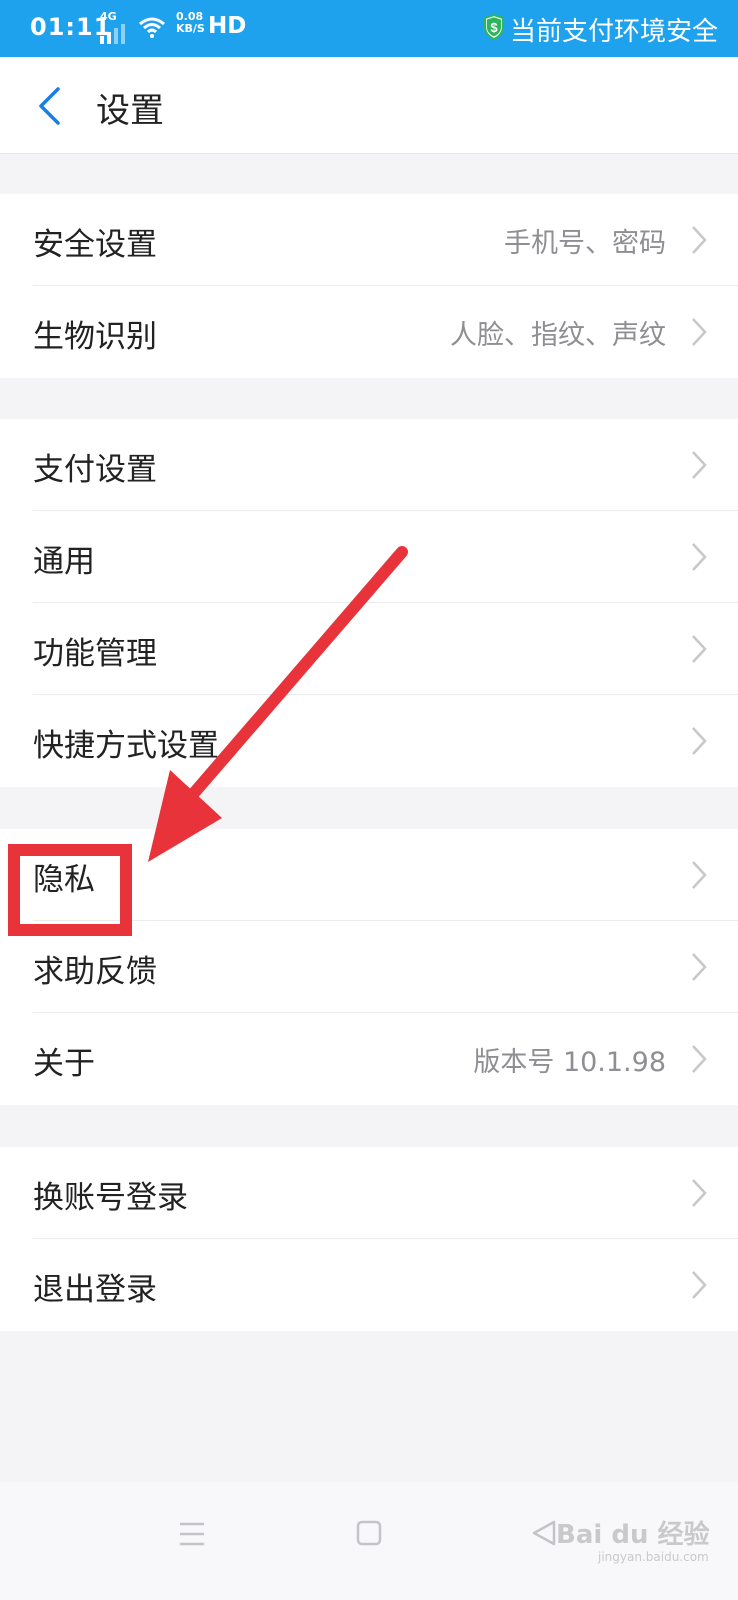 This screenshot has height=1600, width=738. Describe the element at coordinates (130, 111) in the screenshot. I see `page-title: 设置` at that location.